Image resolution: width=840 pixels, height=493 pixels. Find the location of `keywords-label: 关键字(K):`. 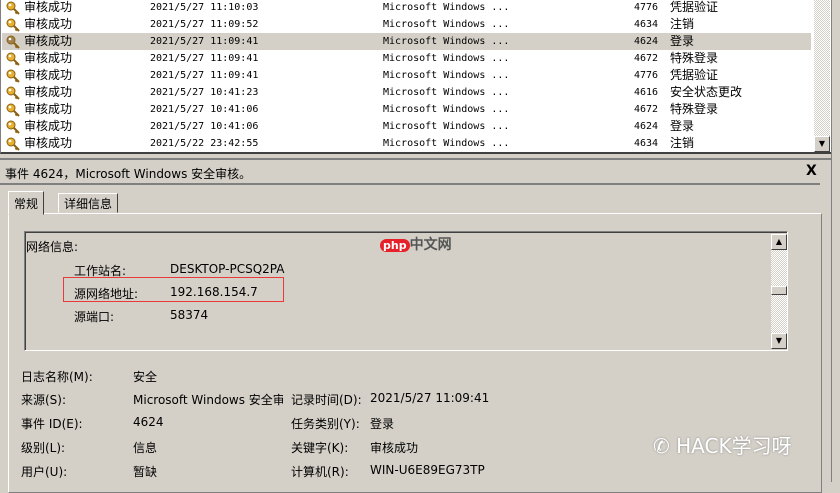

keywords-label: 关键字(K): is located at coordinates (320, 448).